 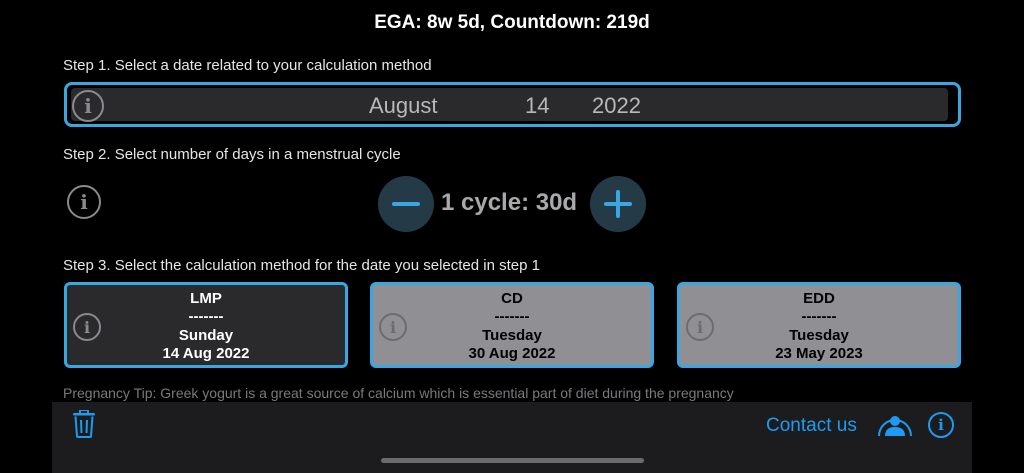 I want to click on card-date: 23 May 2023, so click(x=819, y=353).